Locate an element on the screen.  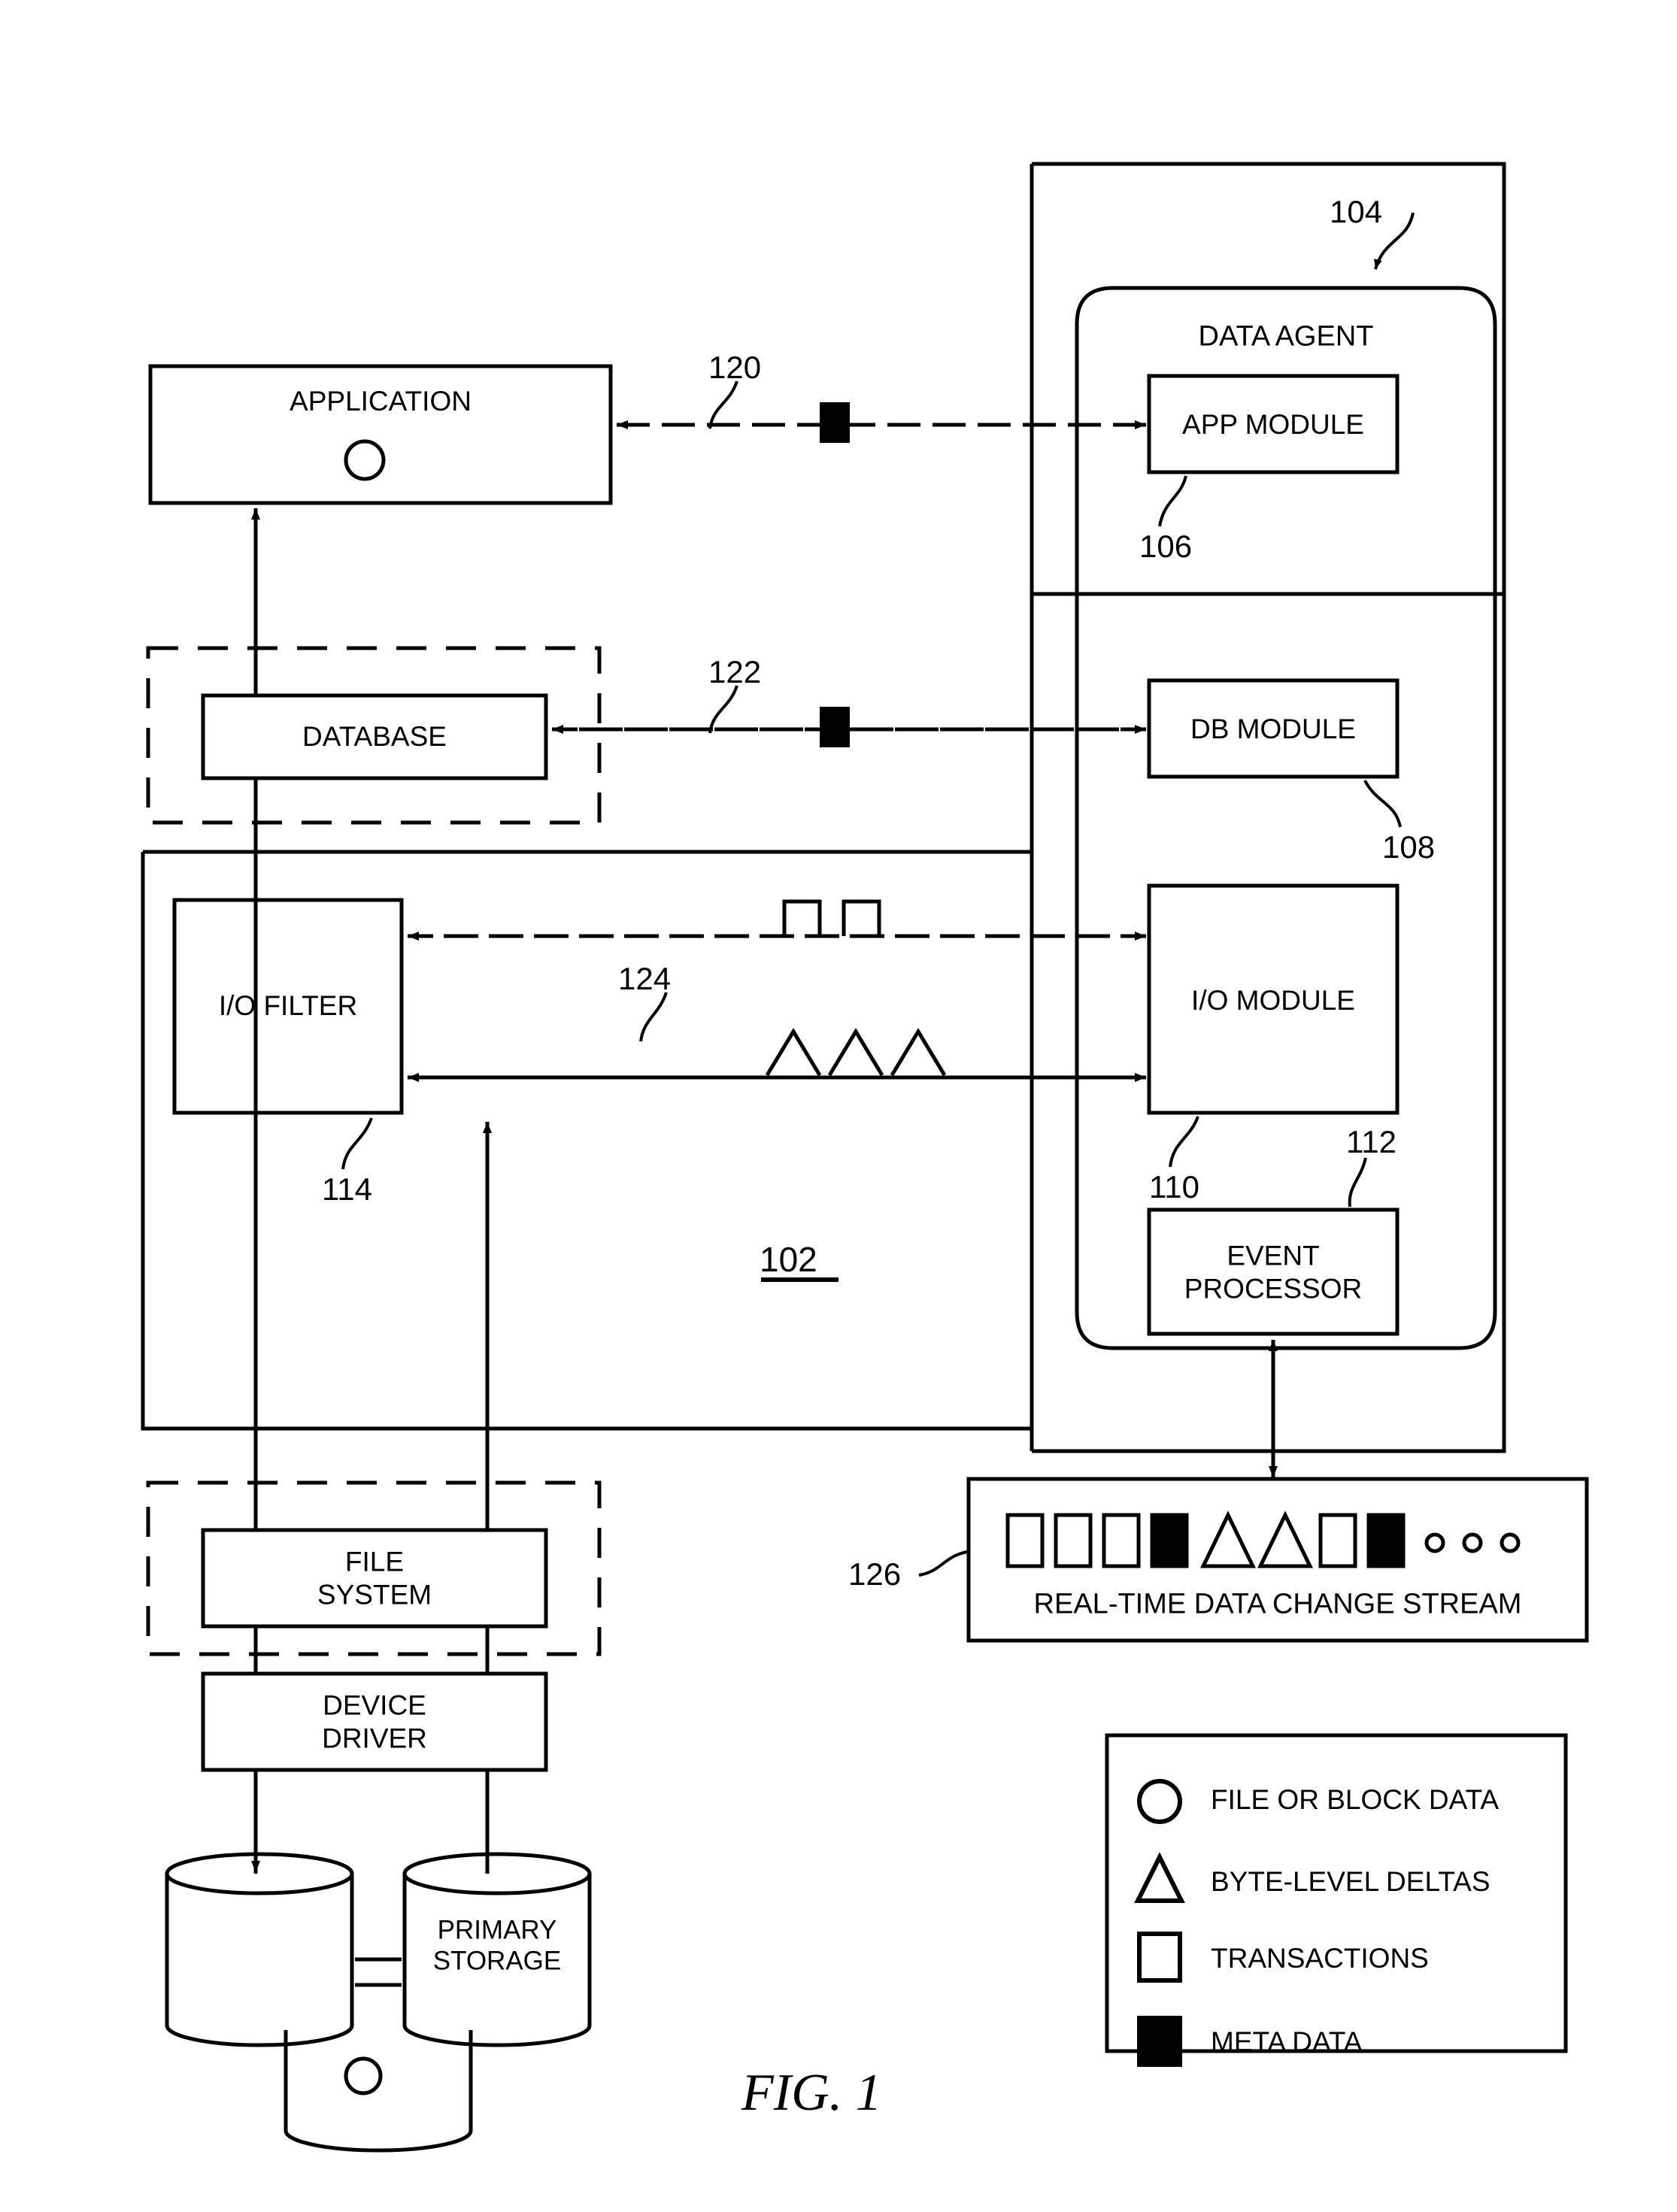
event-processor-label: EVENT PROCESSOR is located at coordinates (1273, 1272).